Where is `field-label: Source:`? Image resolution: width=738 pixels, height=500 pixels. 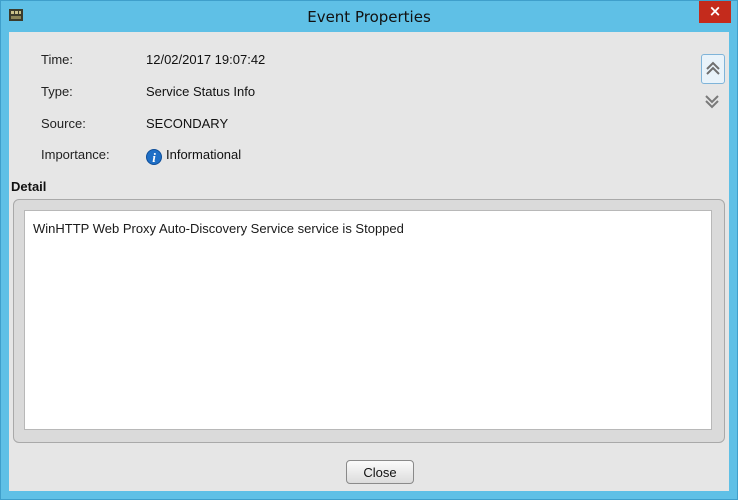 field-label: Source: is located at coordinates (63, 123).